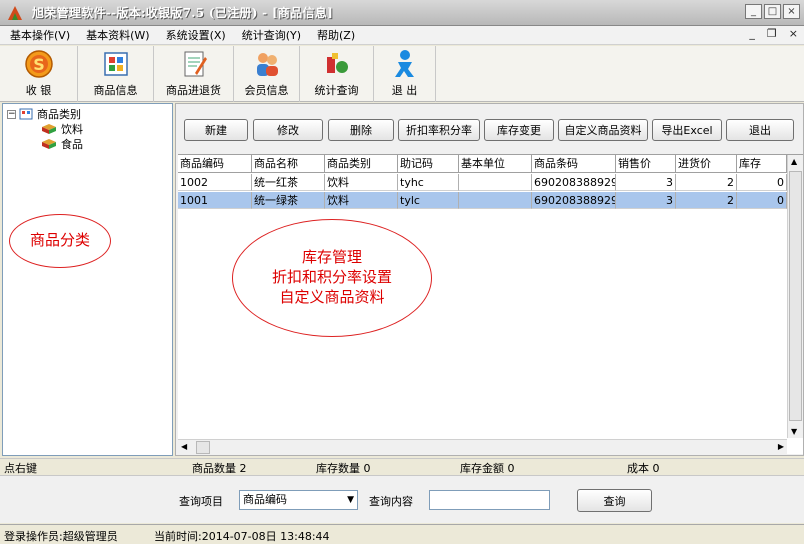 Image resolution: width=804 pixels, height=544 pixels. I want to click on delete-button: 删除, so click(361, 130).